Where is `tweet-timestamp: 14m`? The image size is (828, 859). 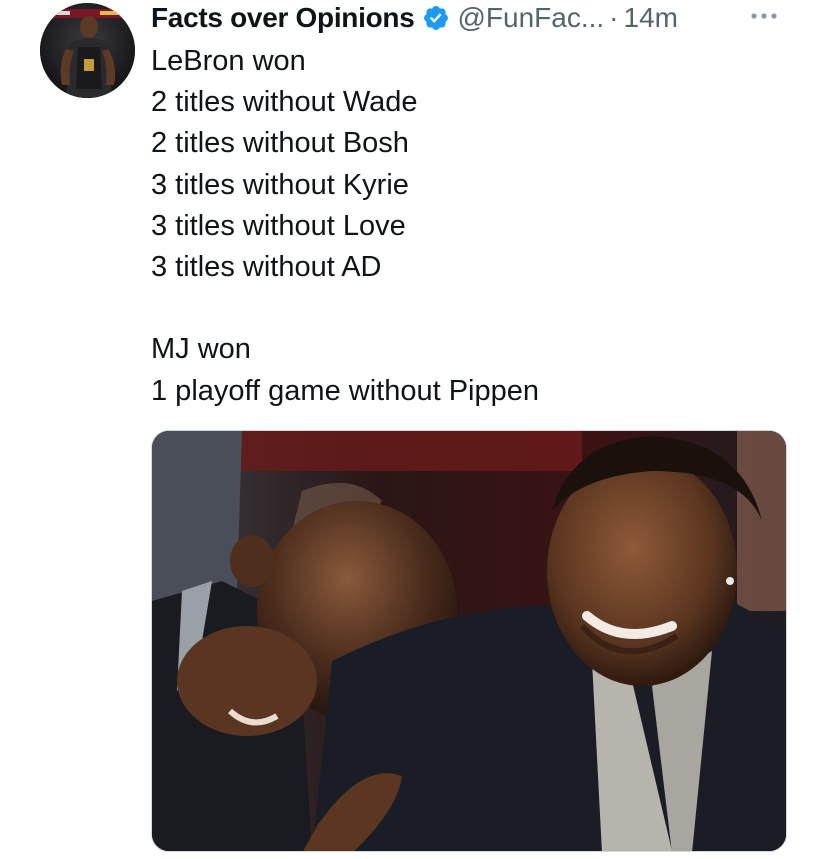 tweet-timestamp: 14m is located at coordinates (651, 18).